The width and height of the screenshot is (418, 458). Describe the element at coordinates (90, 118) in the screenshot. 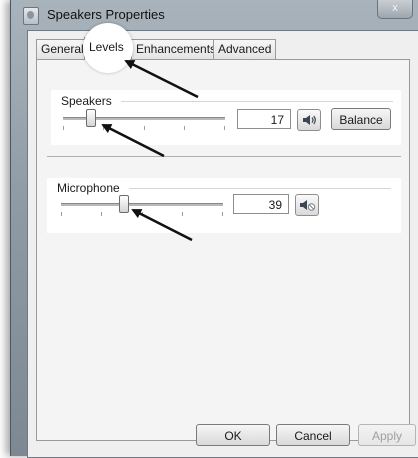

I see `speakers-slider-thumb` at that location.